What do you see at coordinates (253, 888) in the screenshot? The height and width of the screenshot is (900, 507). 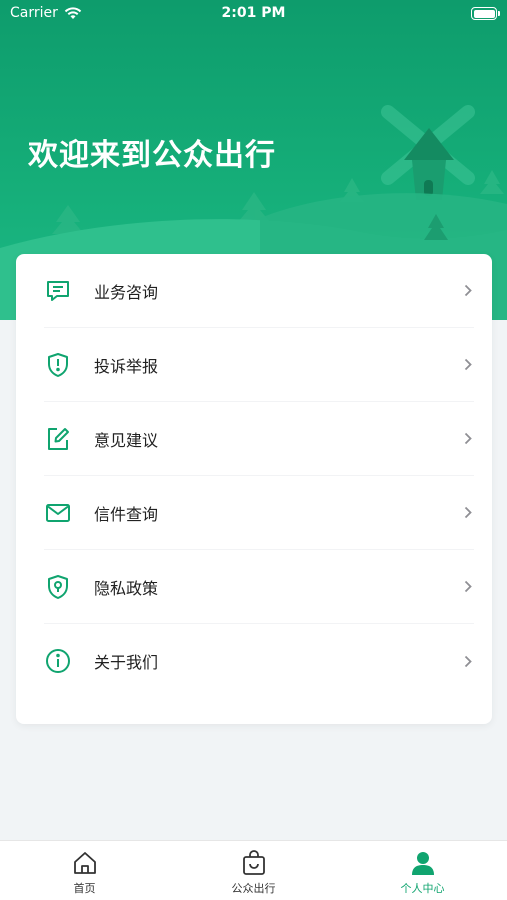 I see `tab-label: 公众出行` at bounding box center [253, 888].